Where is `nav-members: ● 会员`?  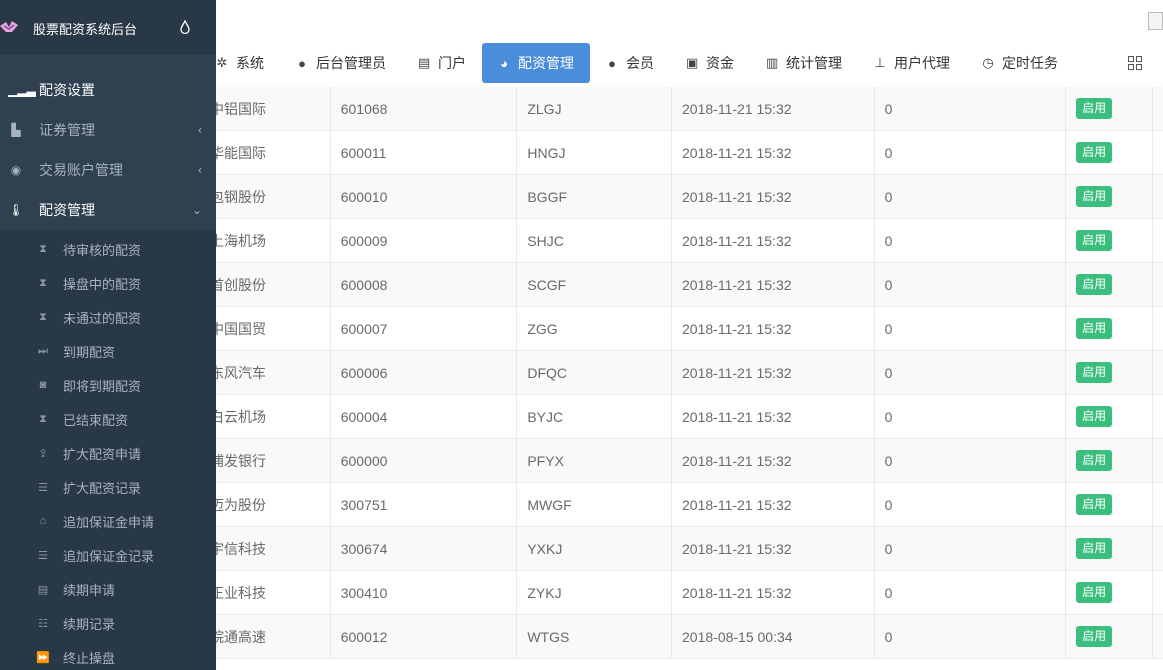 nav-members: ● 会员 is located at coordinates (630, 63).